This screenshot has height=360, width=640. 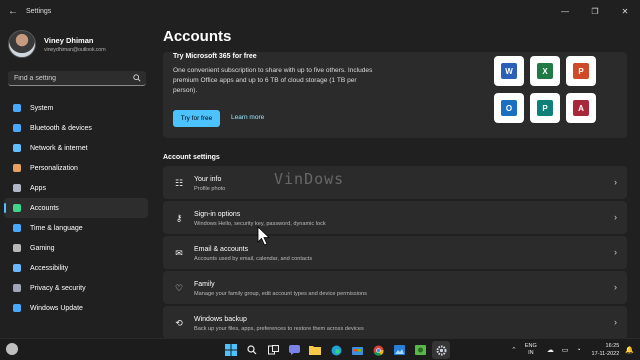 What do you see at coordinates (137, 78) in the screenshot?
I see `search-icon` at bounding box center [137, 78].